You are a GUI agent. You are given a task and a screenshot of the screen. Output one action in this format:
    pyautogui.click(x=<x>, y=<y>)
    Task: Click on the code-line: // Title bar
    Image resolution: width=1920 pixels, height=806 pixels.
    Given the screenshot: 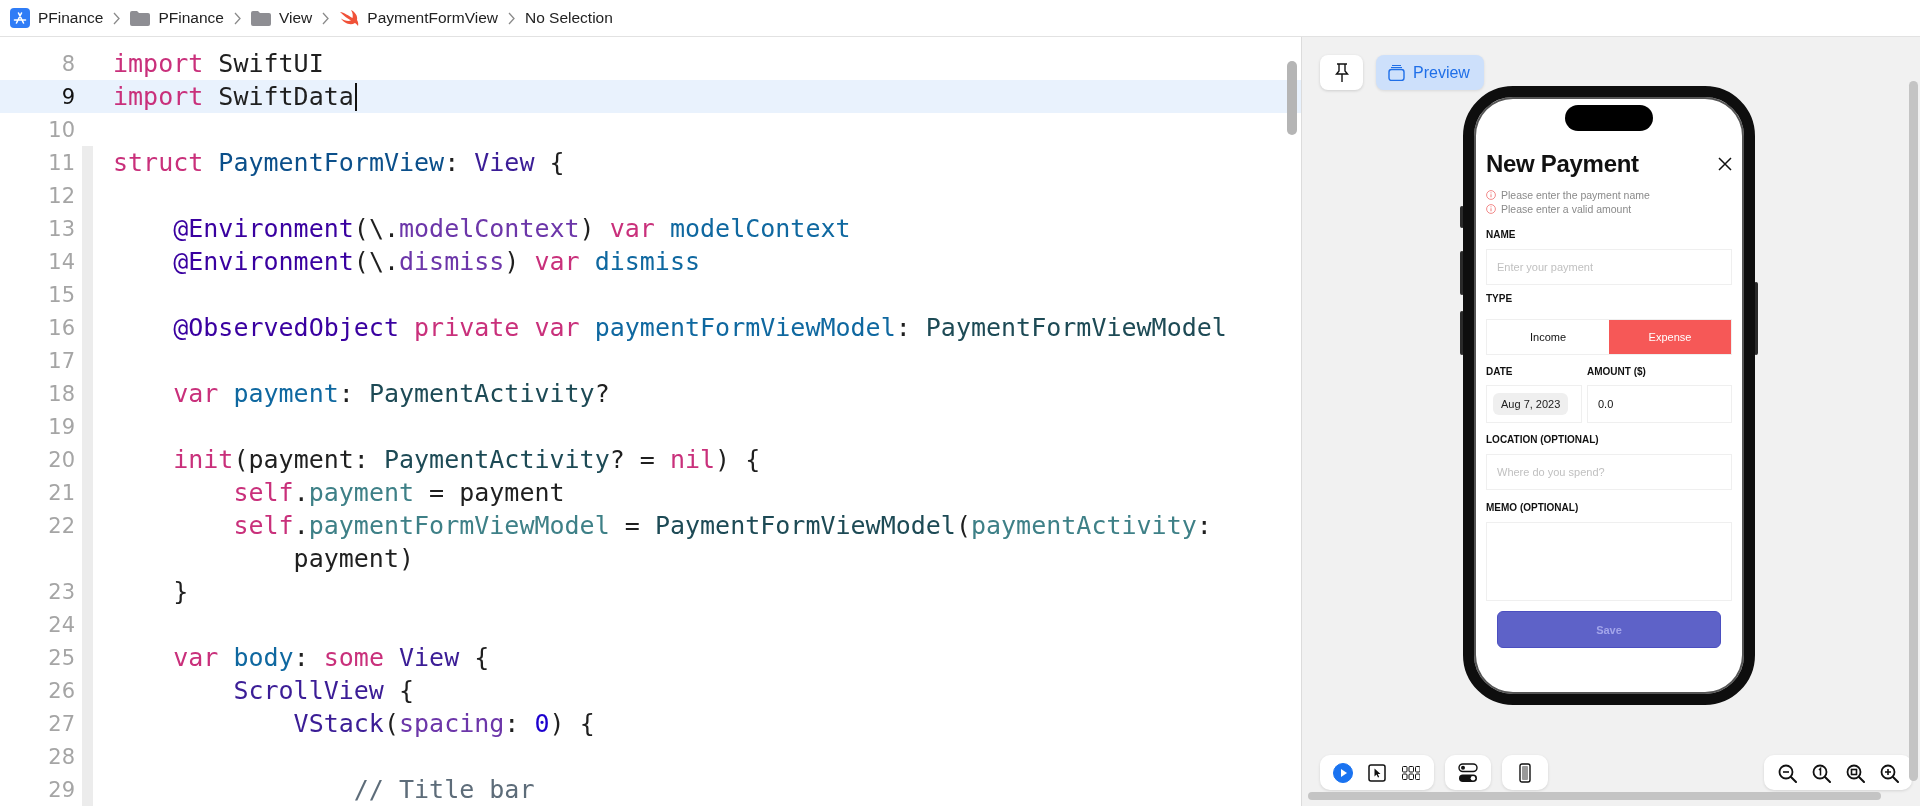 What is the action you would take?
    pyautogui.click(x=443, y=790)
    